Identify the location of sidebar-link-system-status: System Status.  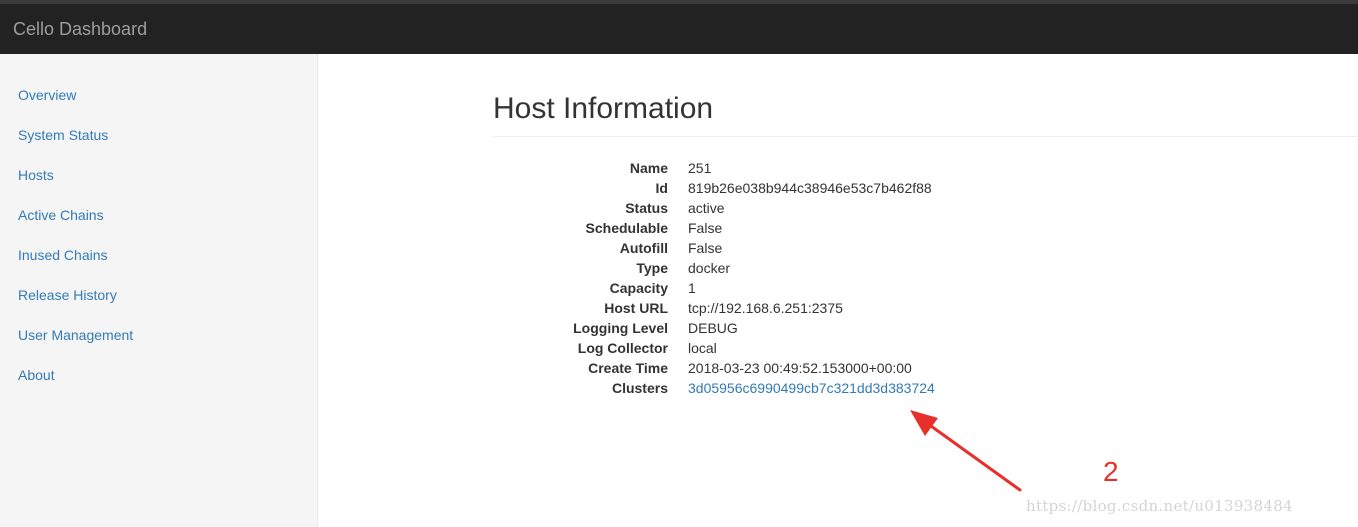
(158, 135).